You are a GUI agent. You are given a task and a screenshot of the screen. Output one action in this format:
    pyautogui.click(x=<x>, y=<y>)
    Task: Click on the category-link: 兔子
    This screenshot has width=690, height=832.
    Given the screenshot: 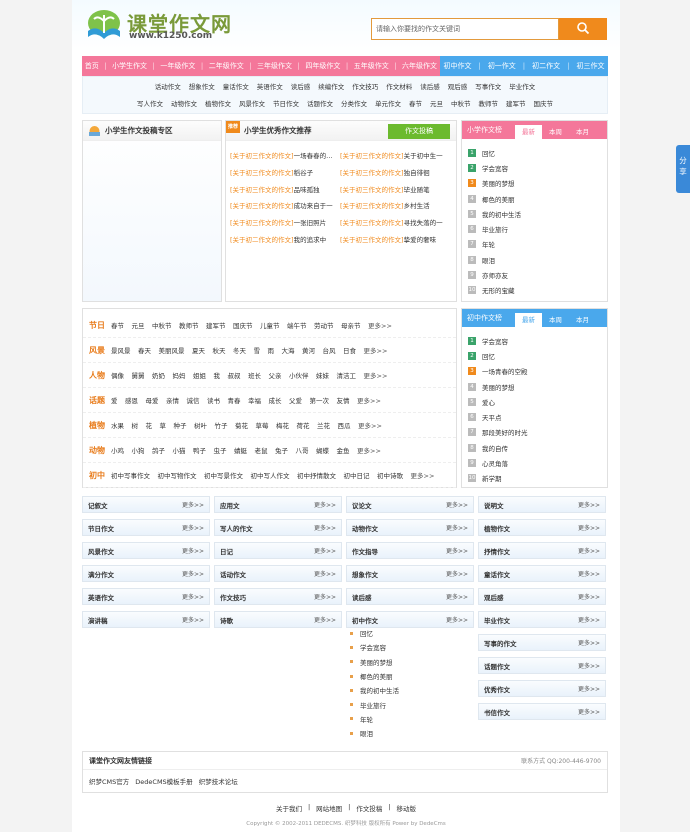 What is the action you would take?
    pyautogui.click(x=281, y=450)
    